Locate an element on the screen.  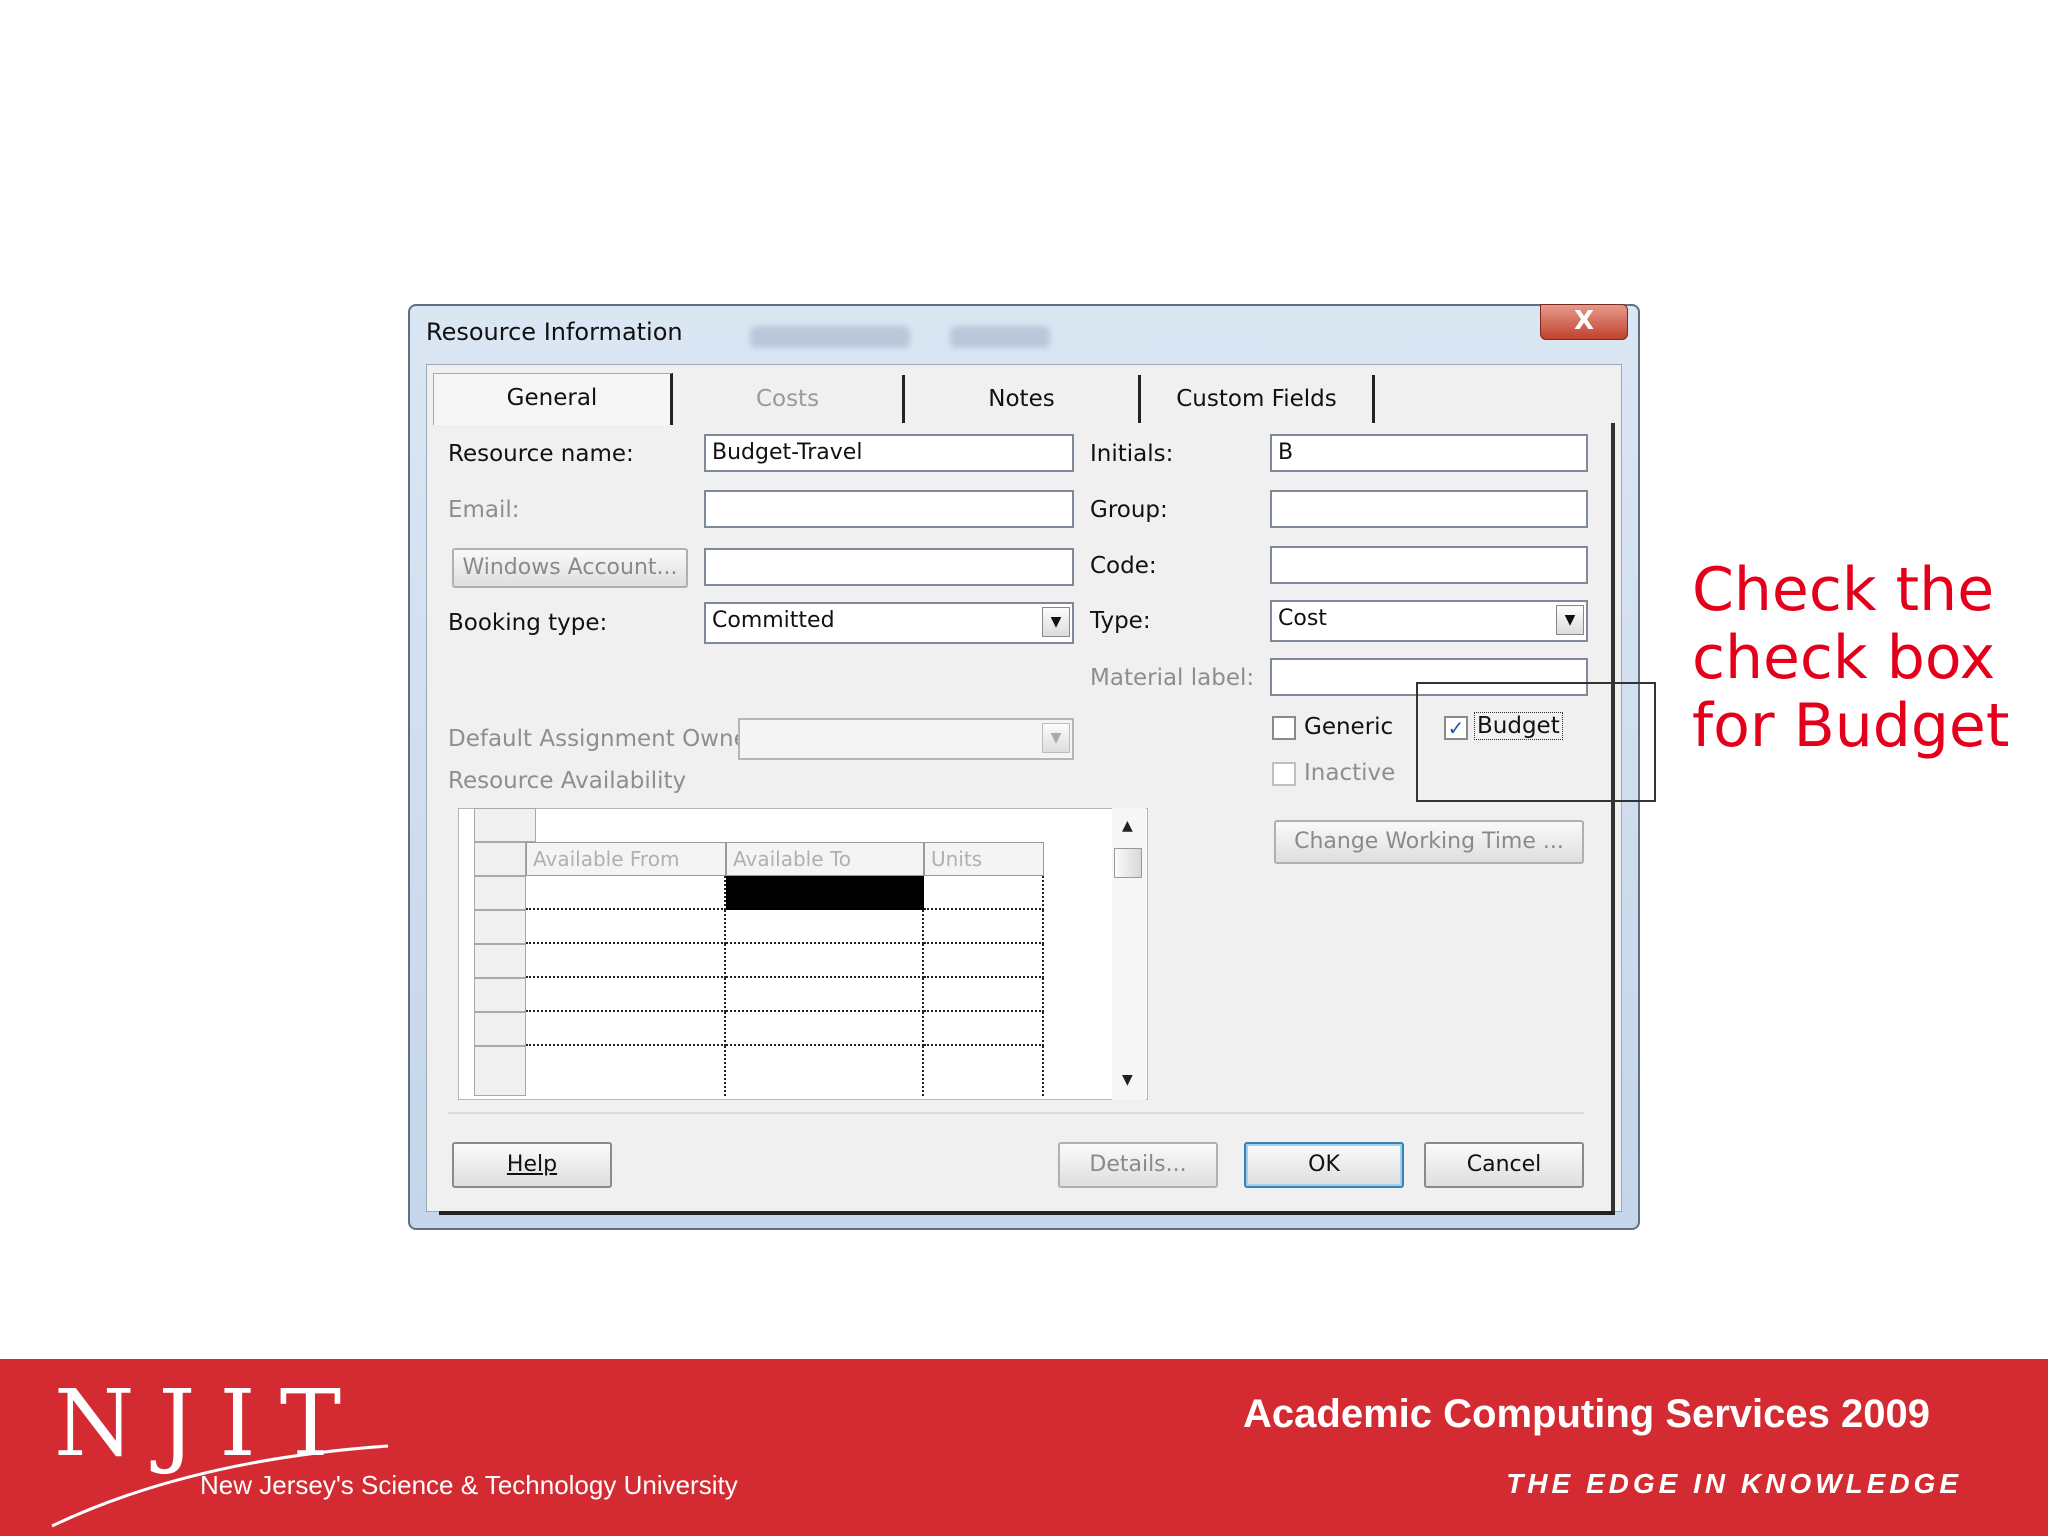
scroll-down-icon: ▼ is located at coordinates (1127, 1080).